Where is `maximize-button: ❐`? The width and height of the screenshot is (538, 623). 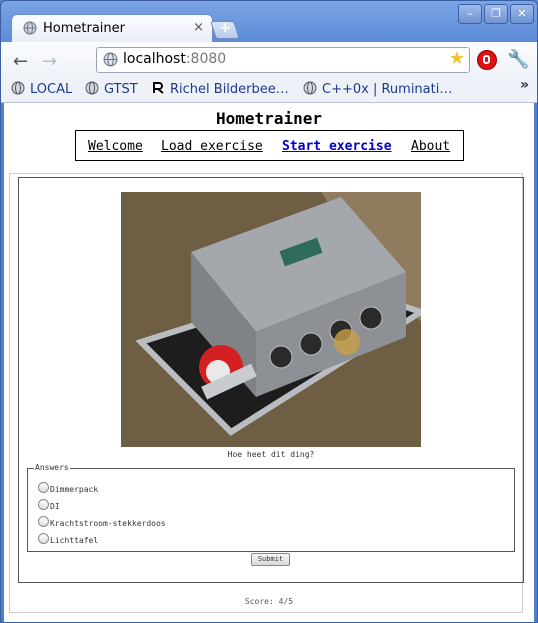 maximize-button: ❐ is located at coordinates (496, 14).